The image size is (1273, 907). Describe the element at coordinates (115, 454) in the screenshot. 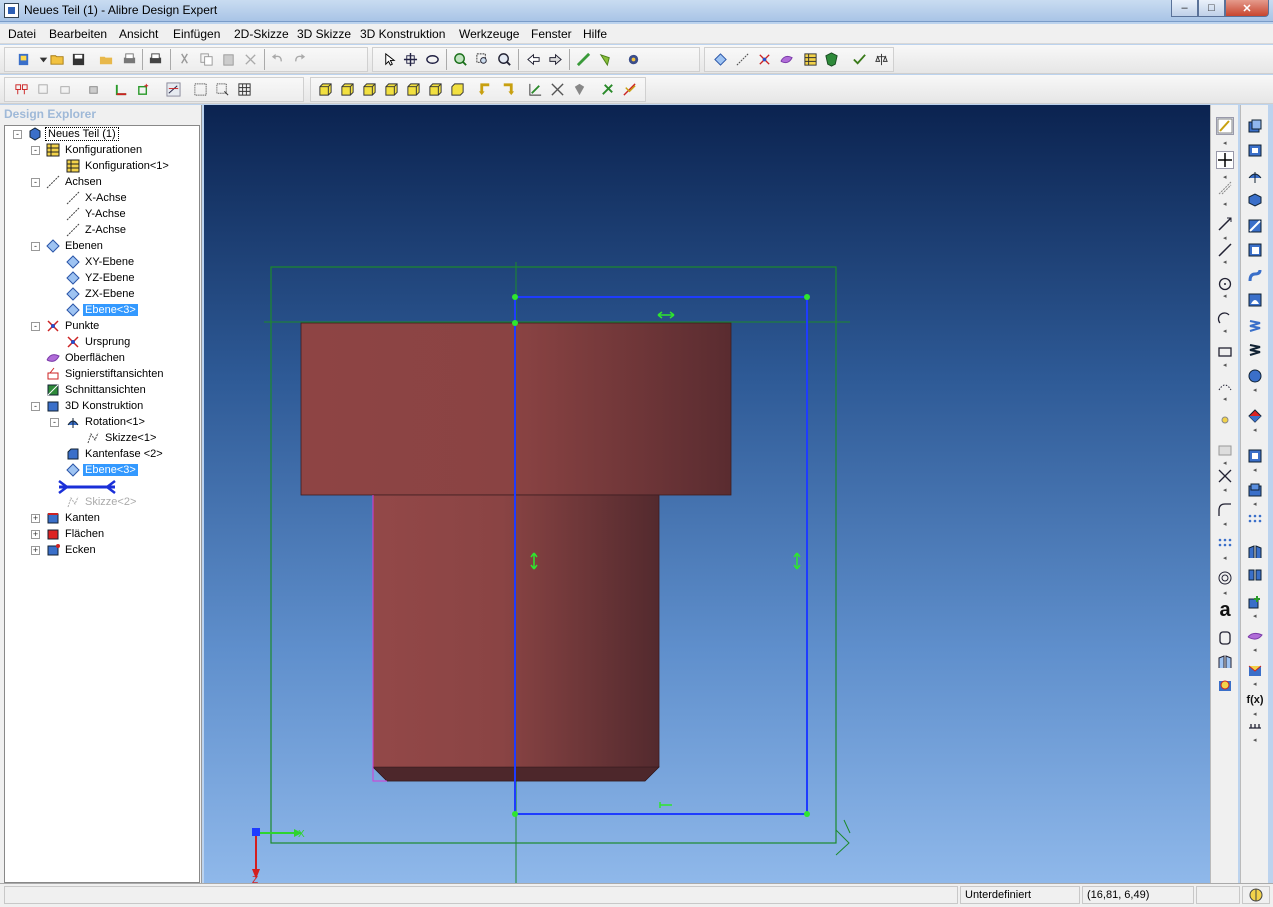

I see `tree-node-chamfer-2: Kantenfase <2>` at that location.